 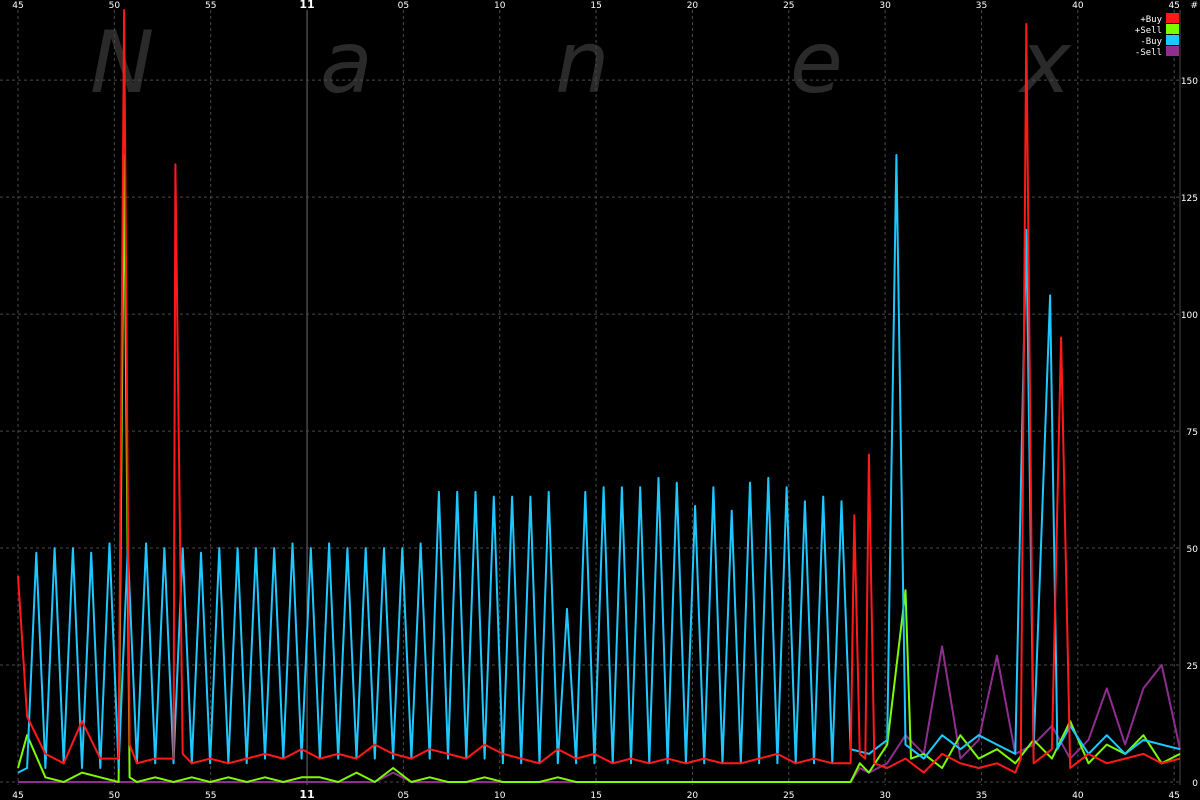 I want to click on x-tick-label-bottom: 11, so click(x=306, y=794).